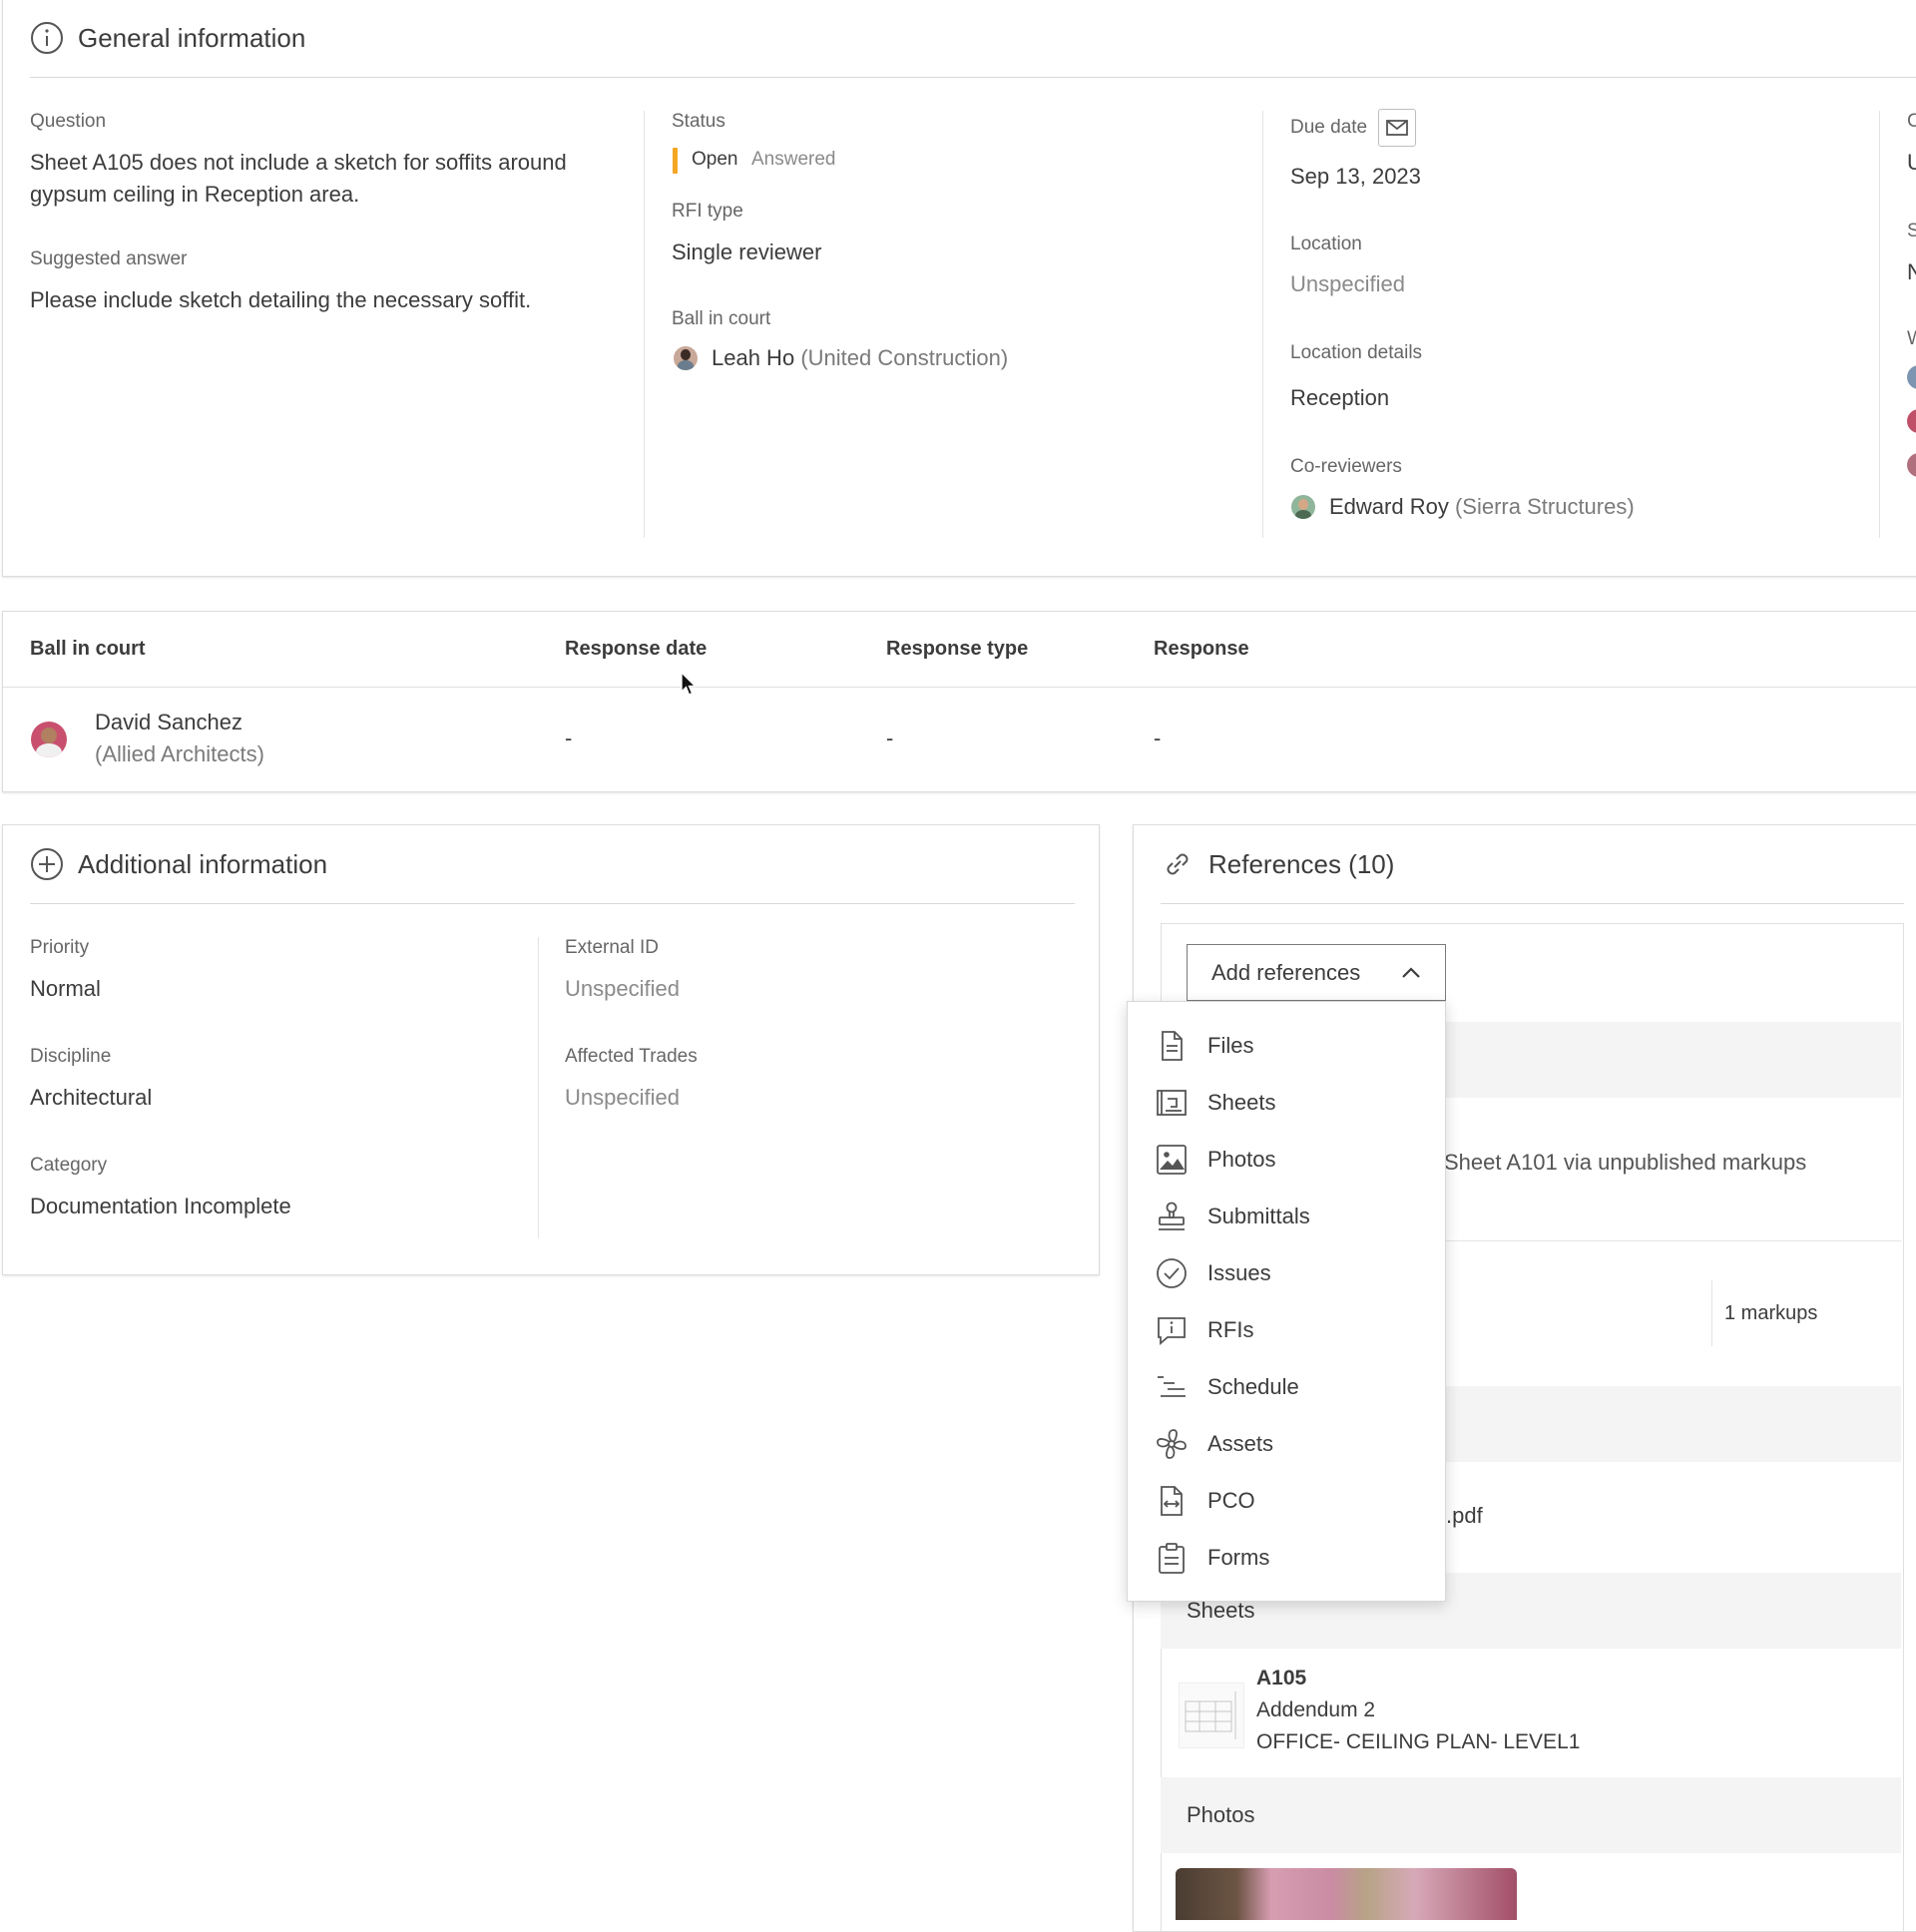 Image resolution: width=1916 pixels, height=1932 pixels. I want to click on photo-icon, so click(1172, 1159).